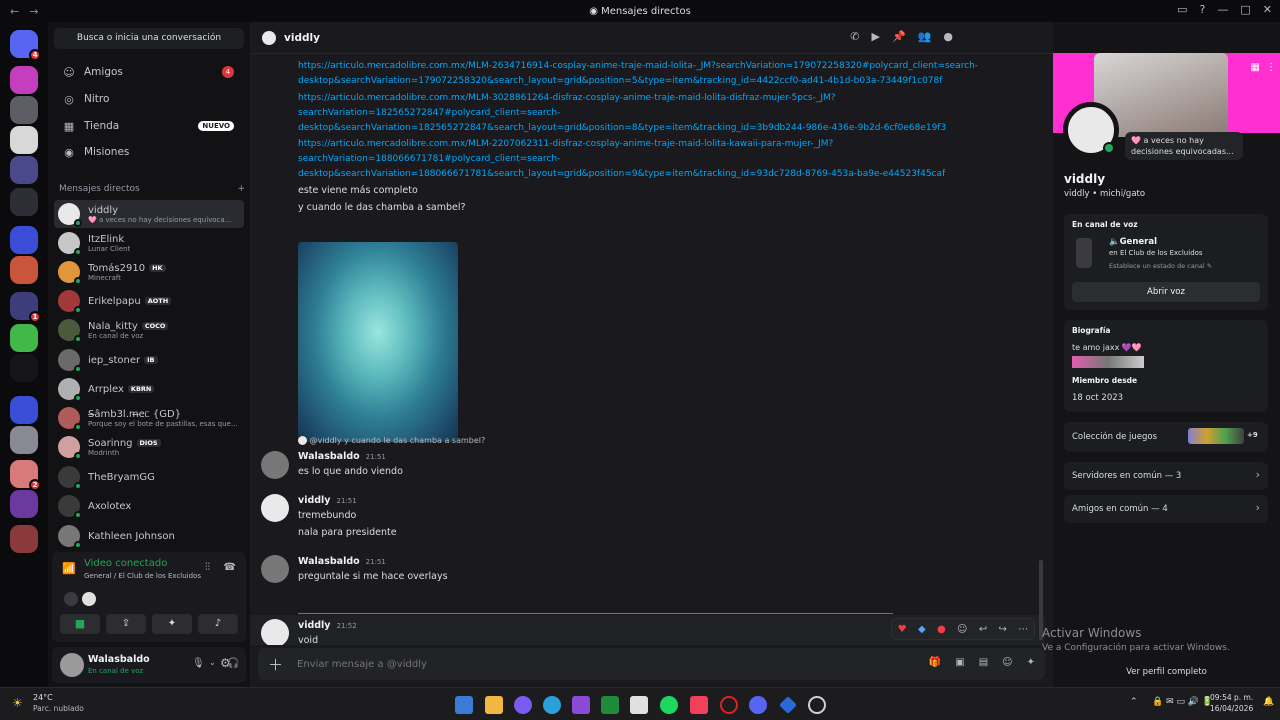 The width and height of the screenshot is (1280, 720). Describe the element at coordinates (962, 629) in the screenshot. I see `add-reaction-icon: ☺` at that location.